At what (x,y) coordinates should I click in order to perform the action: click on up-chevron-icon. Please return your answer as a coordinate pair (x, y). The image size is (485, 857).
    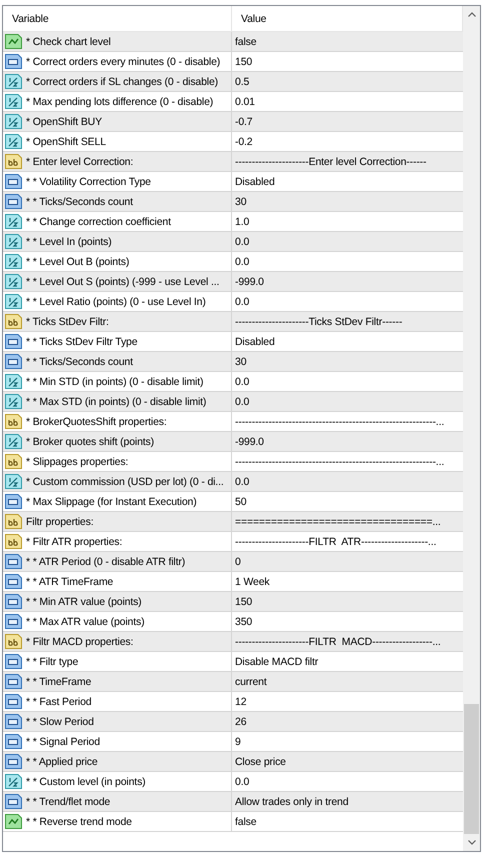
    Looking at the image, I should click on (472, 14).